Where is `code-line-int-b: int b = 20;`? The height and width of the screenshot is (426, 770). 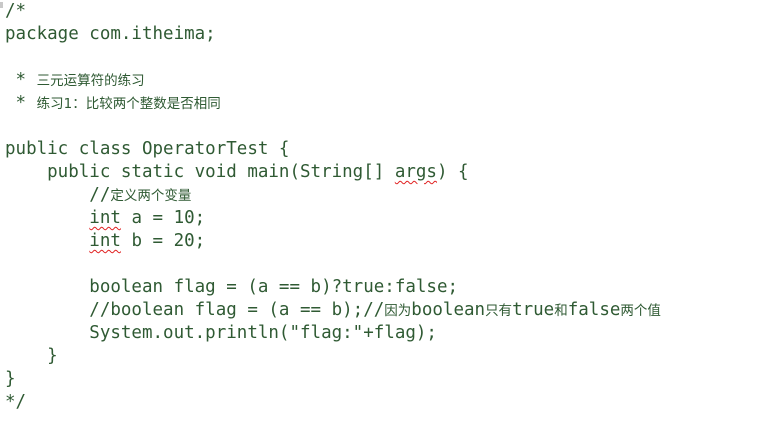 code-line-int-b: int b = 20; is located at coordinates (105, 241).